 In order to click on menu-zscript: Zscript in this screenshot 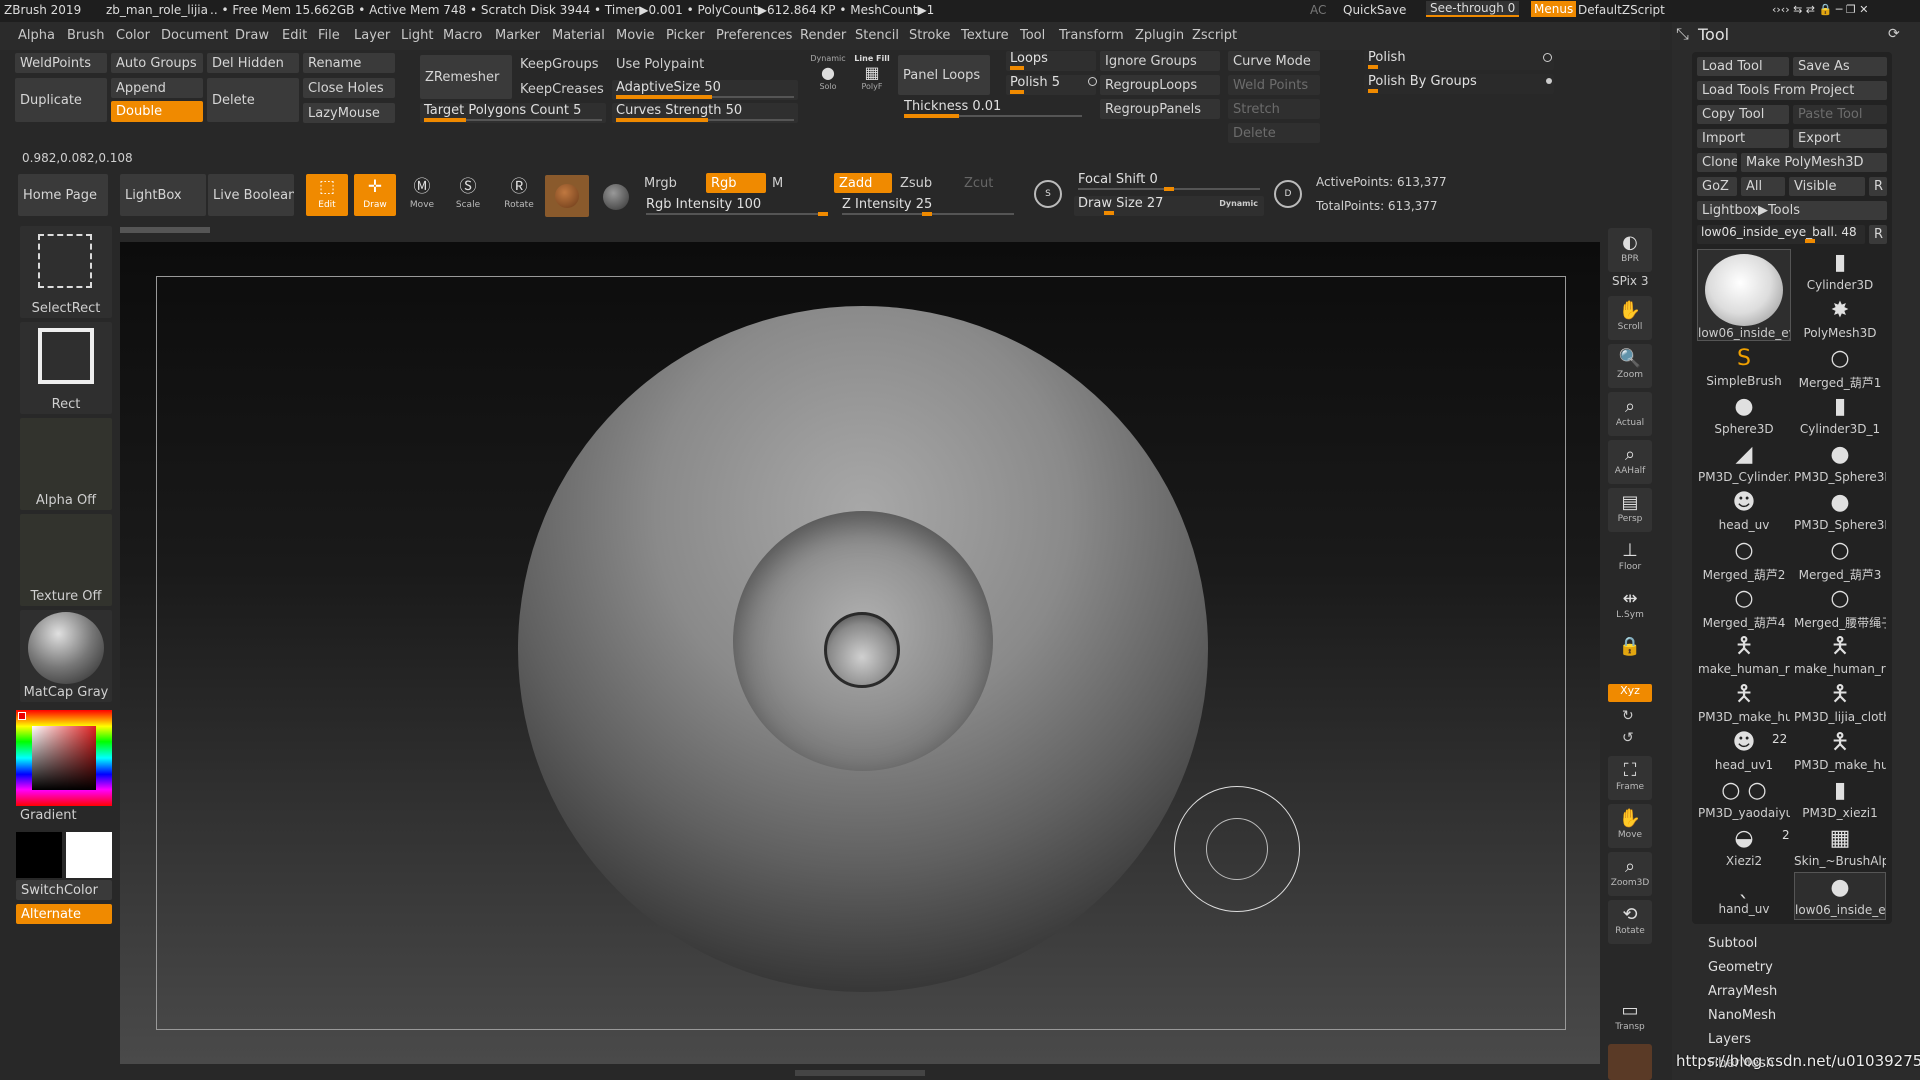, I will do `click(1214, 35)`.